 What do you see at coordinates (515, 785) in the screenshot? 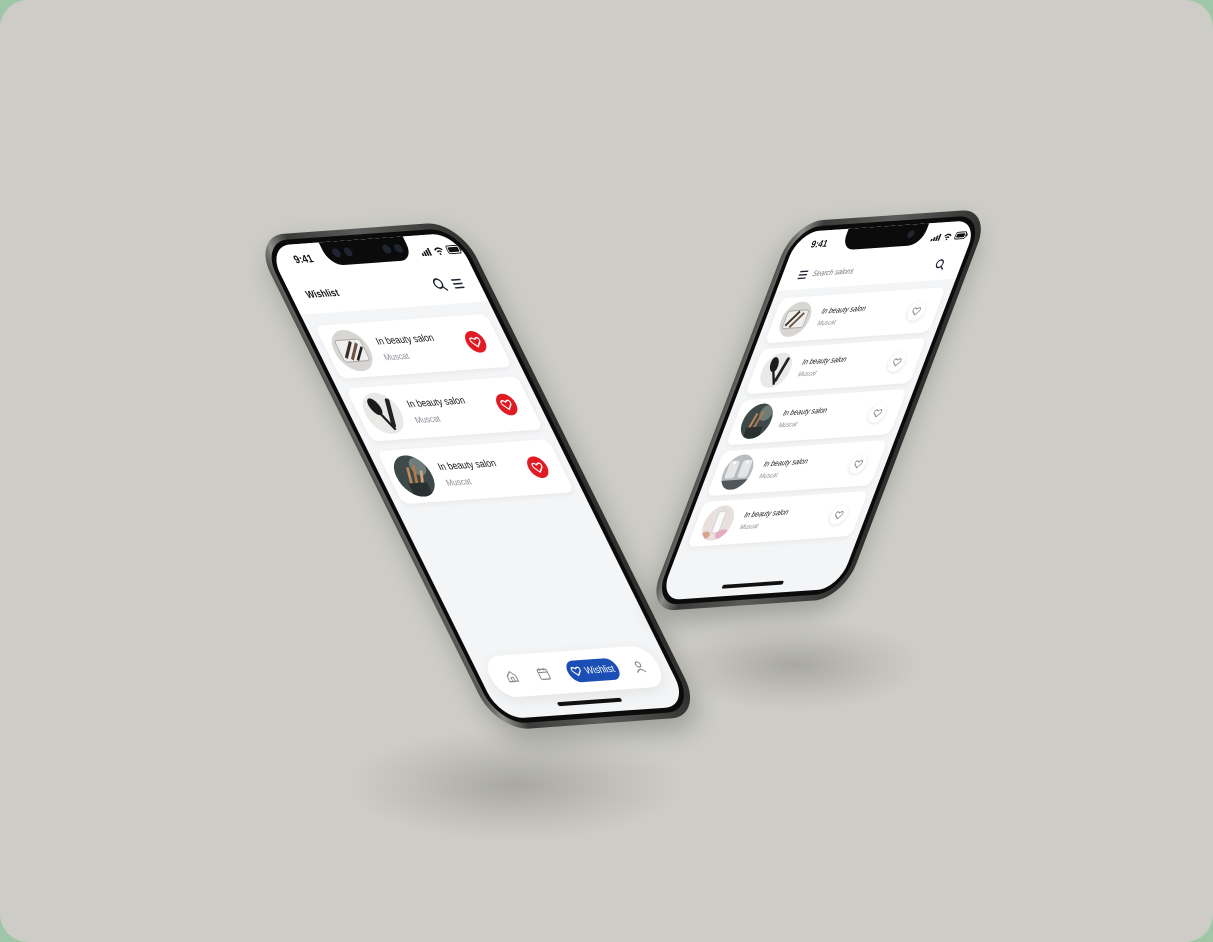
I see `wishlist-phone-shadow` at bounding box center [515, 785].